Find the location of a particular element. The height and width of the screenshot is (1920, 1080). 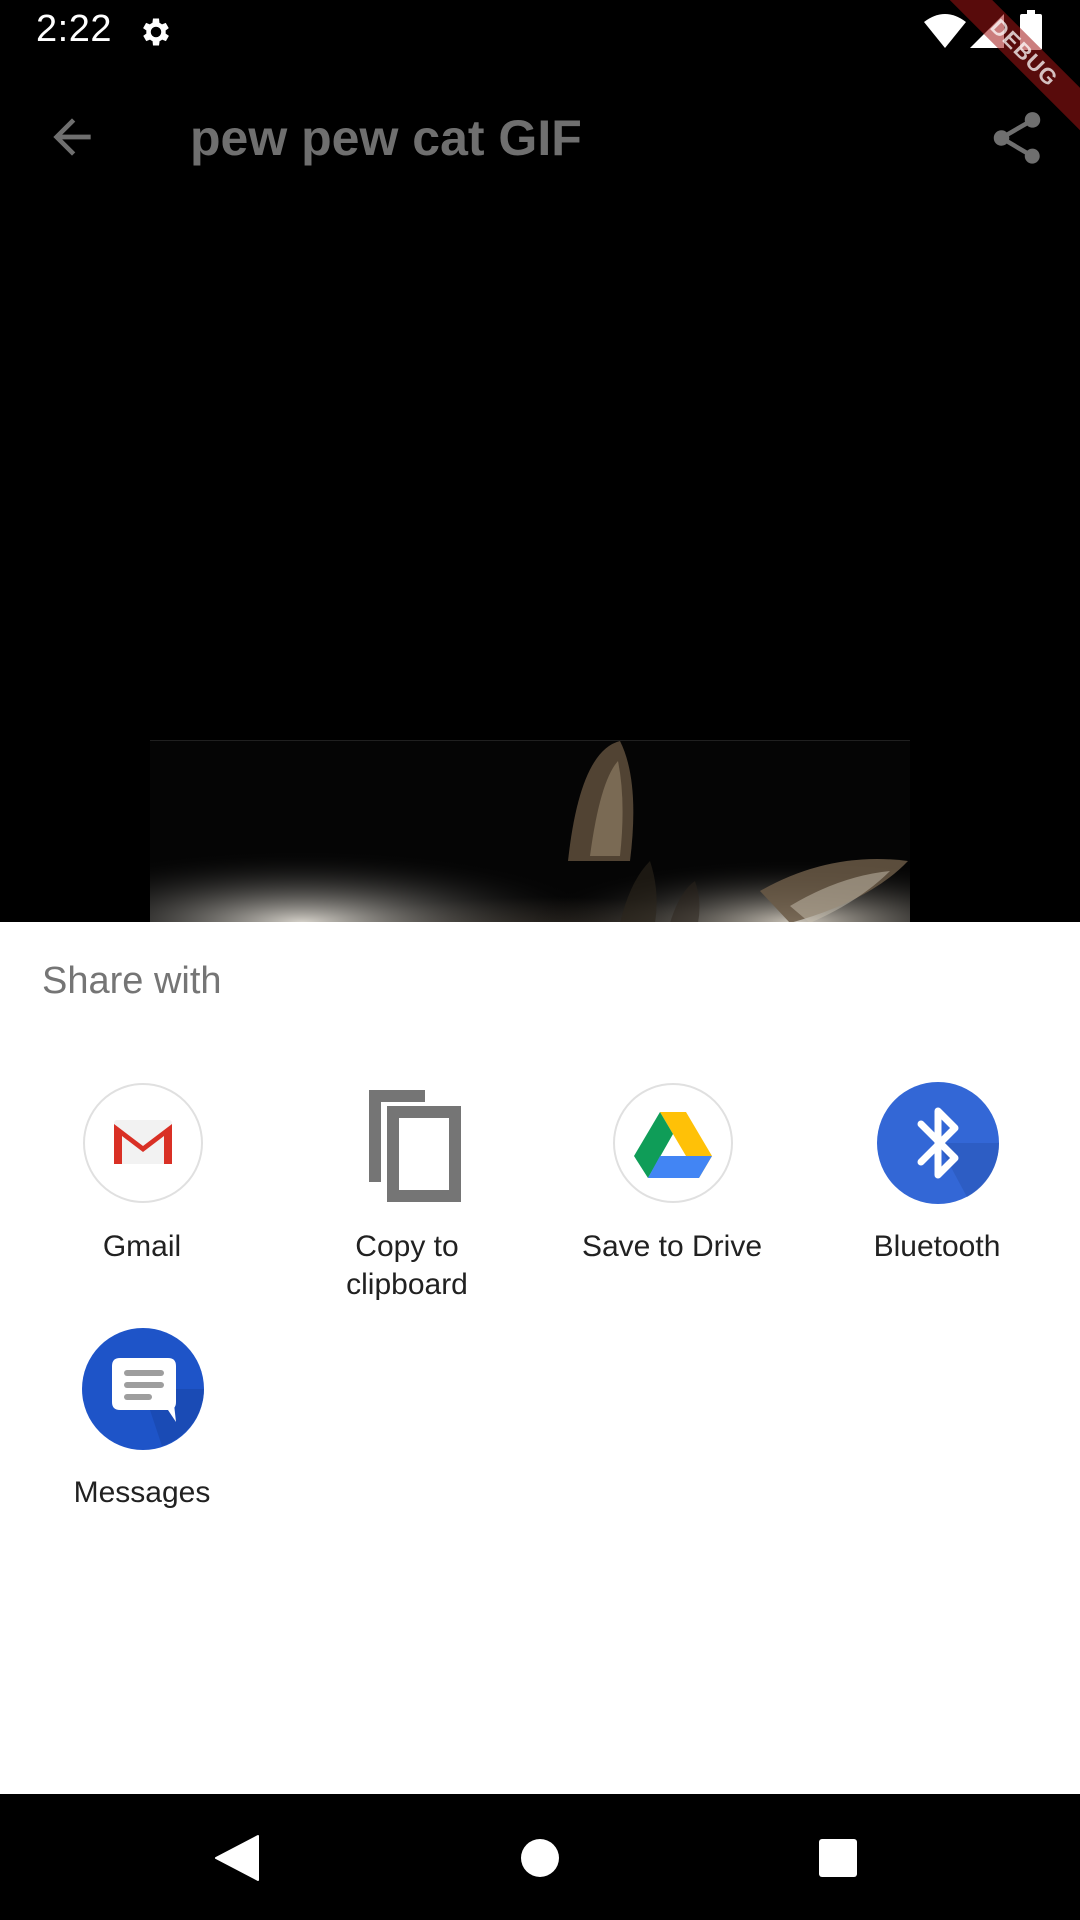

share-icon is located at coordinates (1017, 138).